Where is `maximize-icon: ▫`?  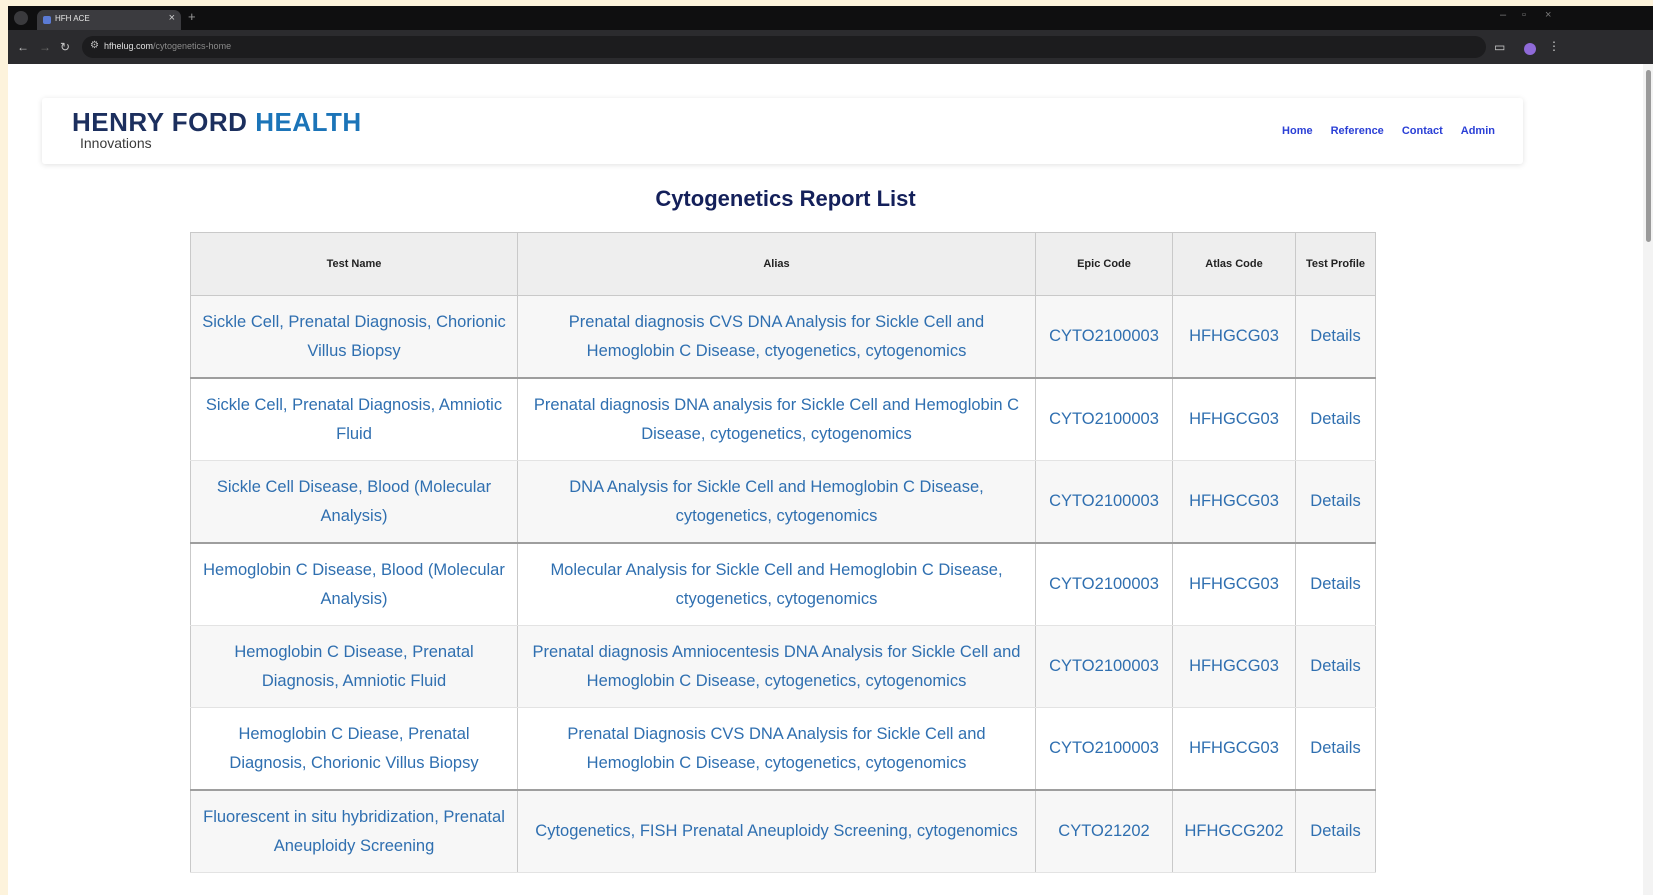 maximize-icon: ▫ is located at coordinates (1524, 15).